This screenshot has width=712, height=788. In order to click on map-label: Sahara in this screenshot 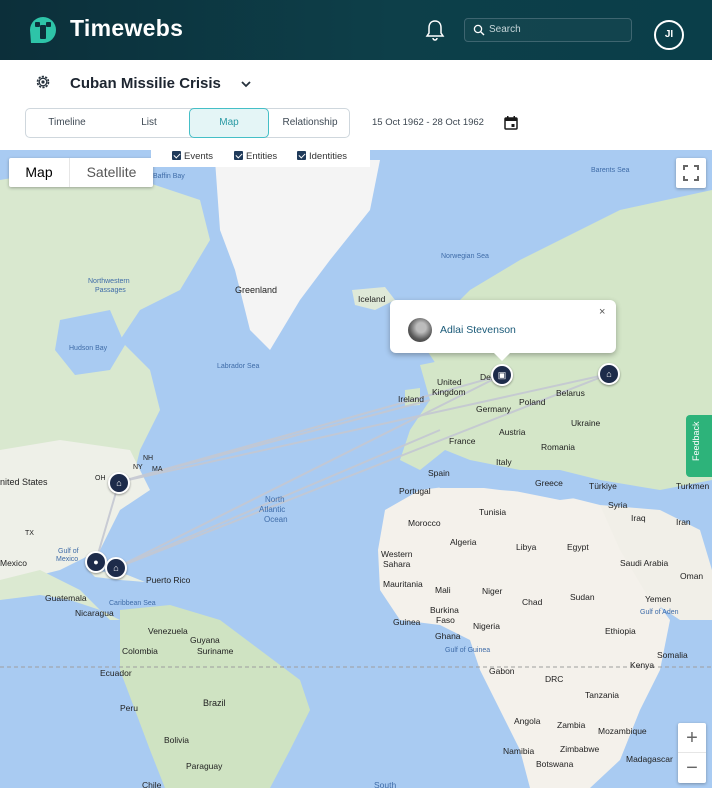, I will do `click(397, 564)`.